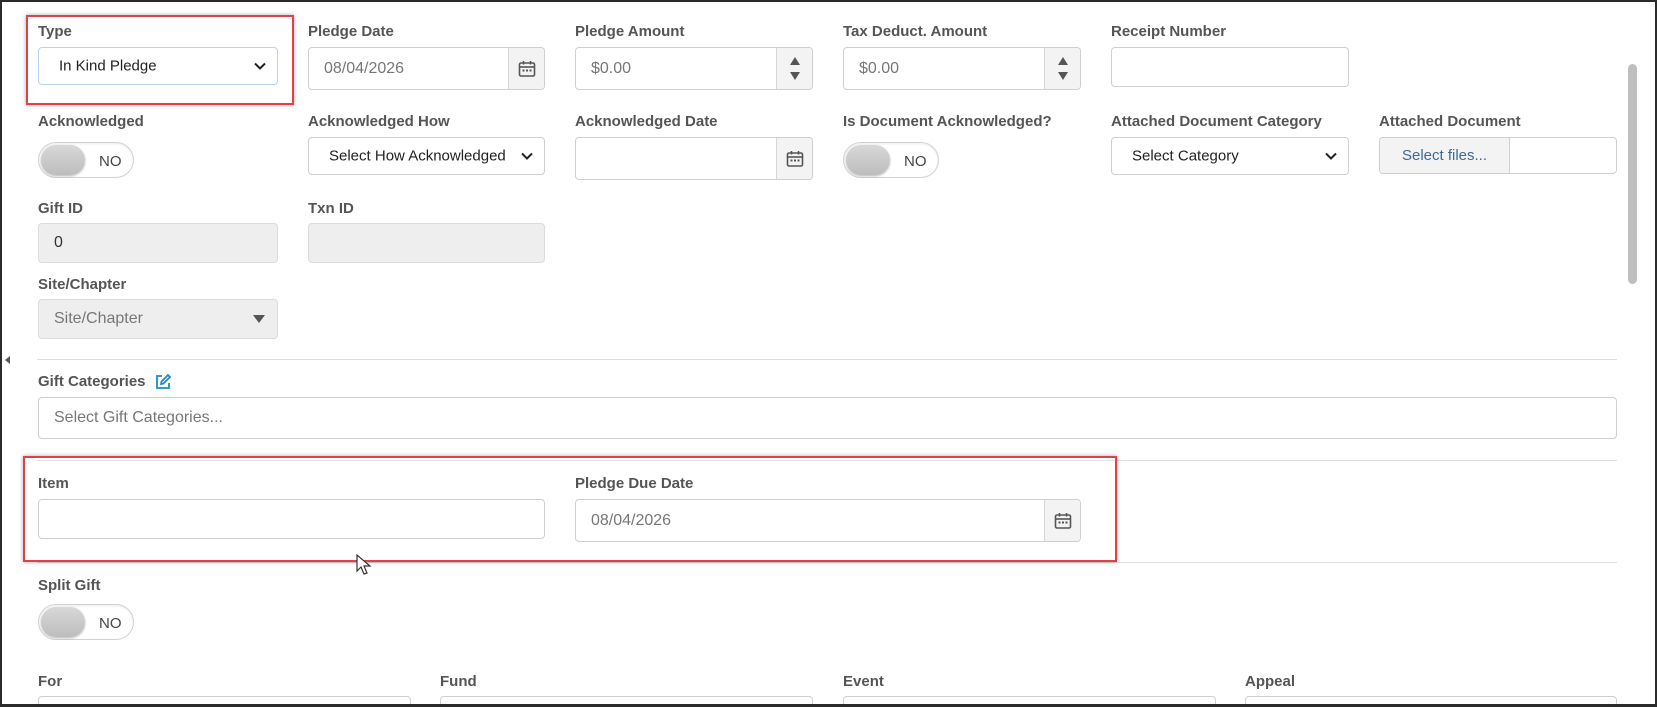 Image resolution: width=1657 pixels, height=707 pixels. Describe the element at coordinates (379, 121) in the screenshot. I see `acknowledged-how-label: Acknowledged How` at that location.